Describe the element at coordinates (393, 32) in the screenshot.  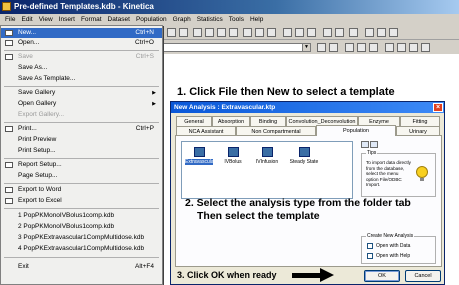
I see `axis-icon` at that location.